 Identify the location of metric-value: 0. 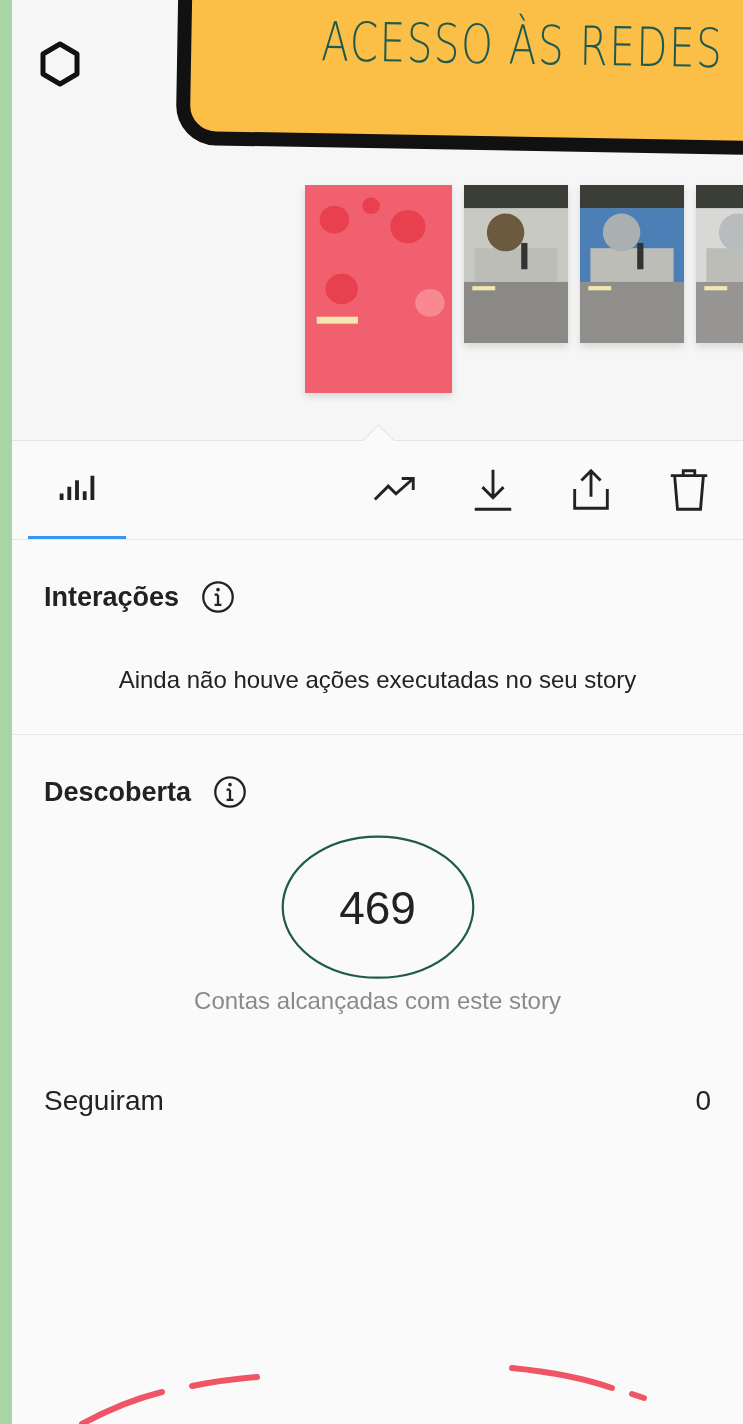
(703, 1101).